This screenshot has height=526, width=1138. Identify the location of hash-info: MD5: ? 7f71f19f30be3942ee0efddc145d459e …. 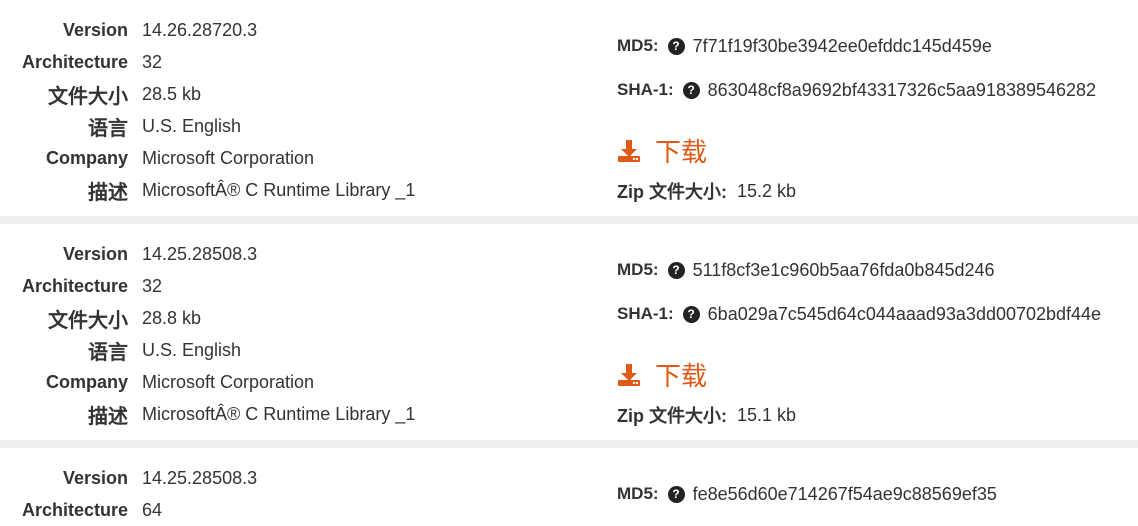
(856, 68).